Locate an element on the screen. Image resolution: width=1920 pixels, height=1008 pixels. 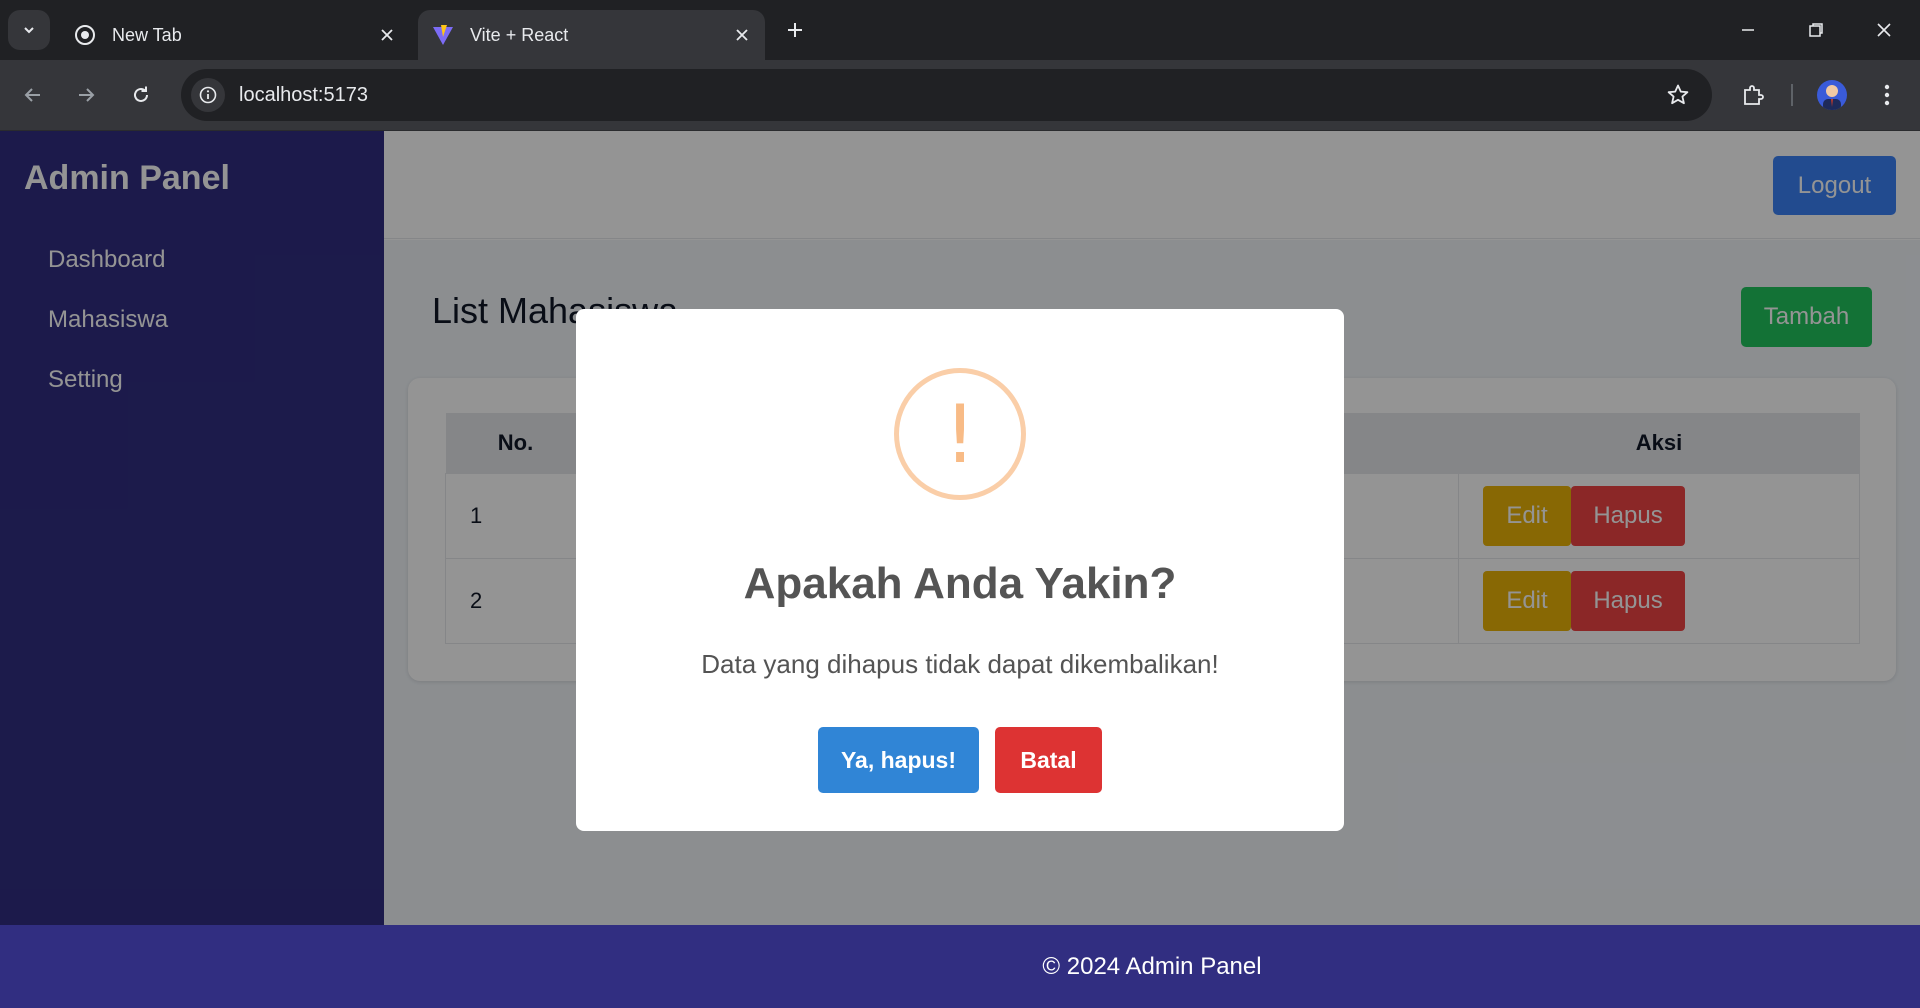
browser-toolbar: localhost:5173 is located at coordinates (960, 95).